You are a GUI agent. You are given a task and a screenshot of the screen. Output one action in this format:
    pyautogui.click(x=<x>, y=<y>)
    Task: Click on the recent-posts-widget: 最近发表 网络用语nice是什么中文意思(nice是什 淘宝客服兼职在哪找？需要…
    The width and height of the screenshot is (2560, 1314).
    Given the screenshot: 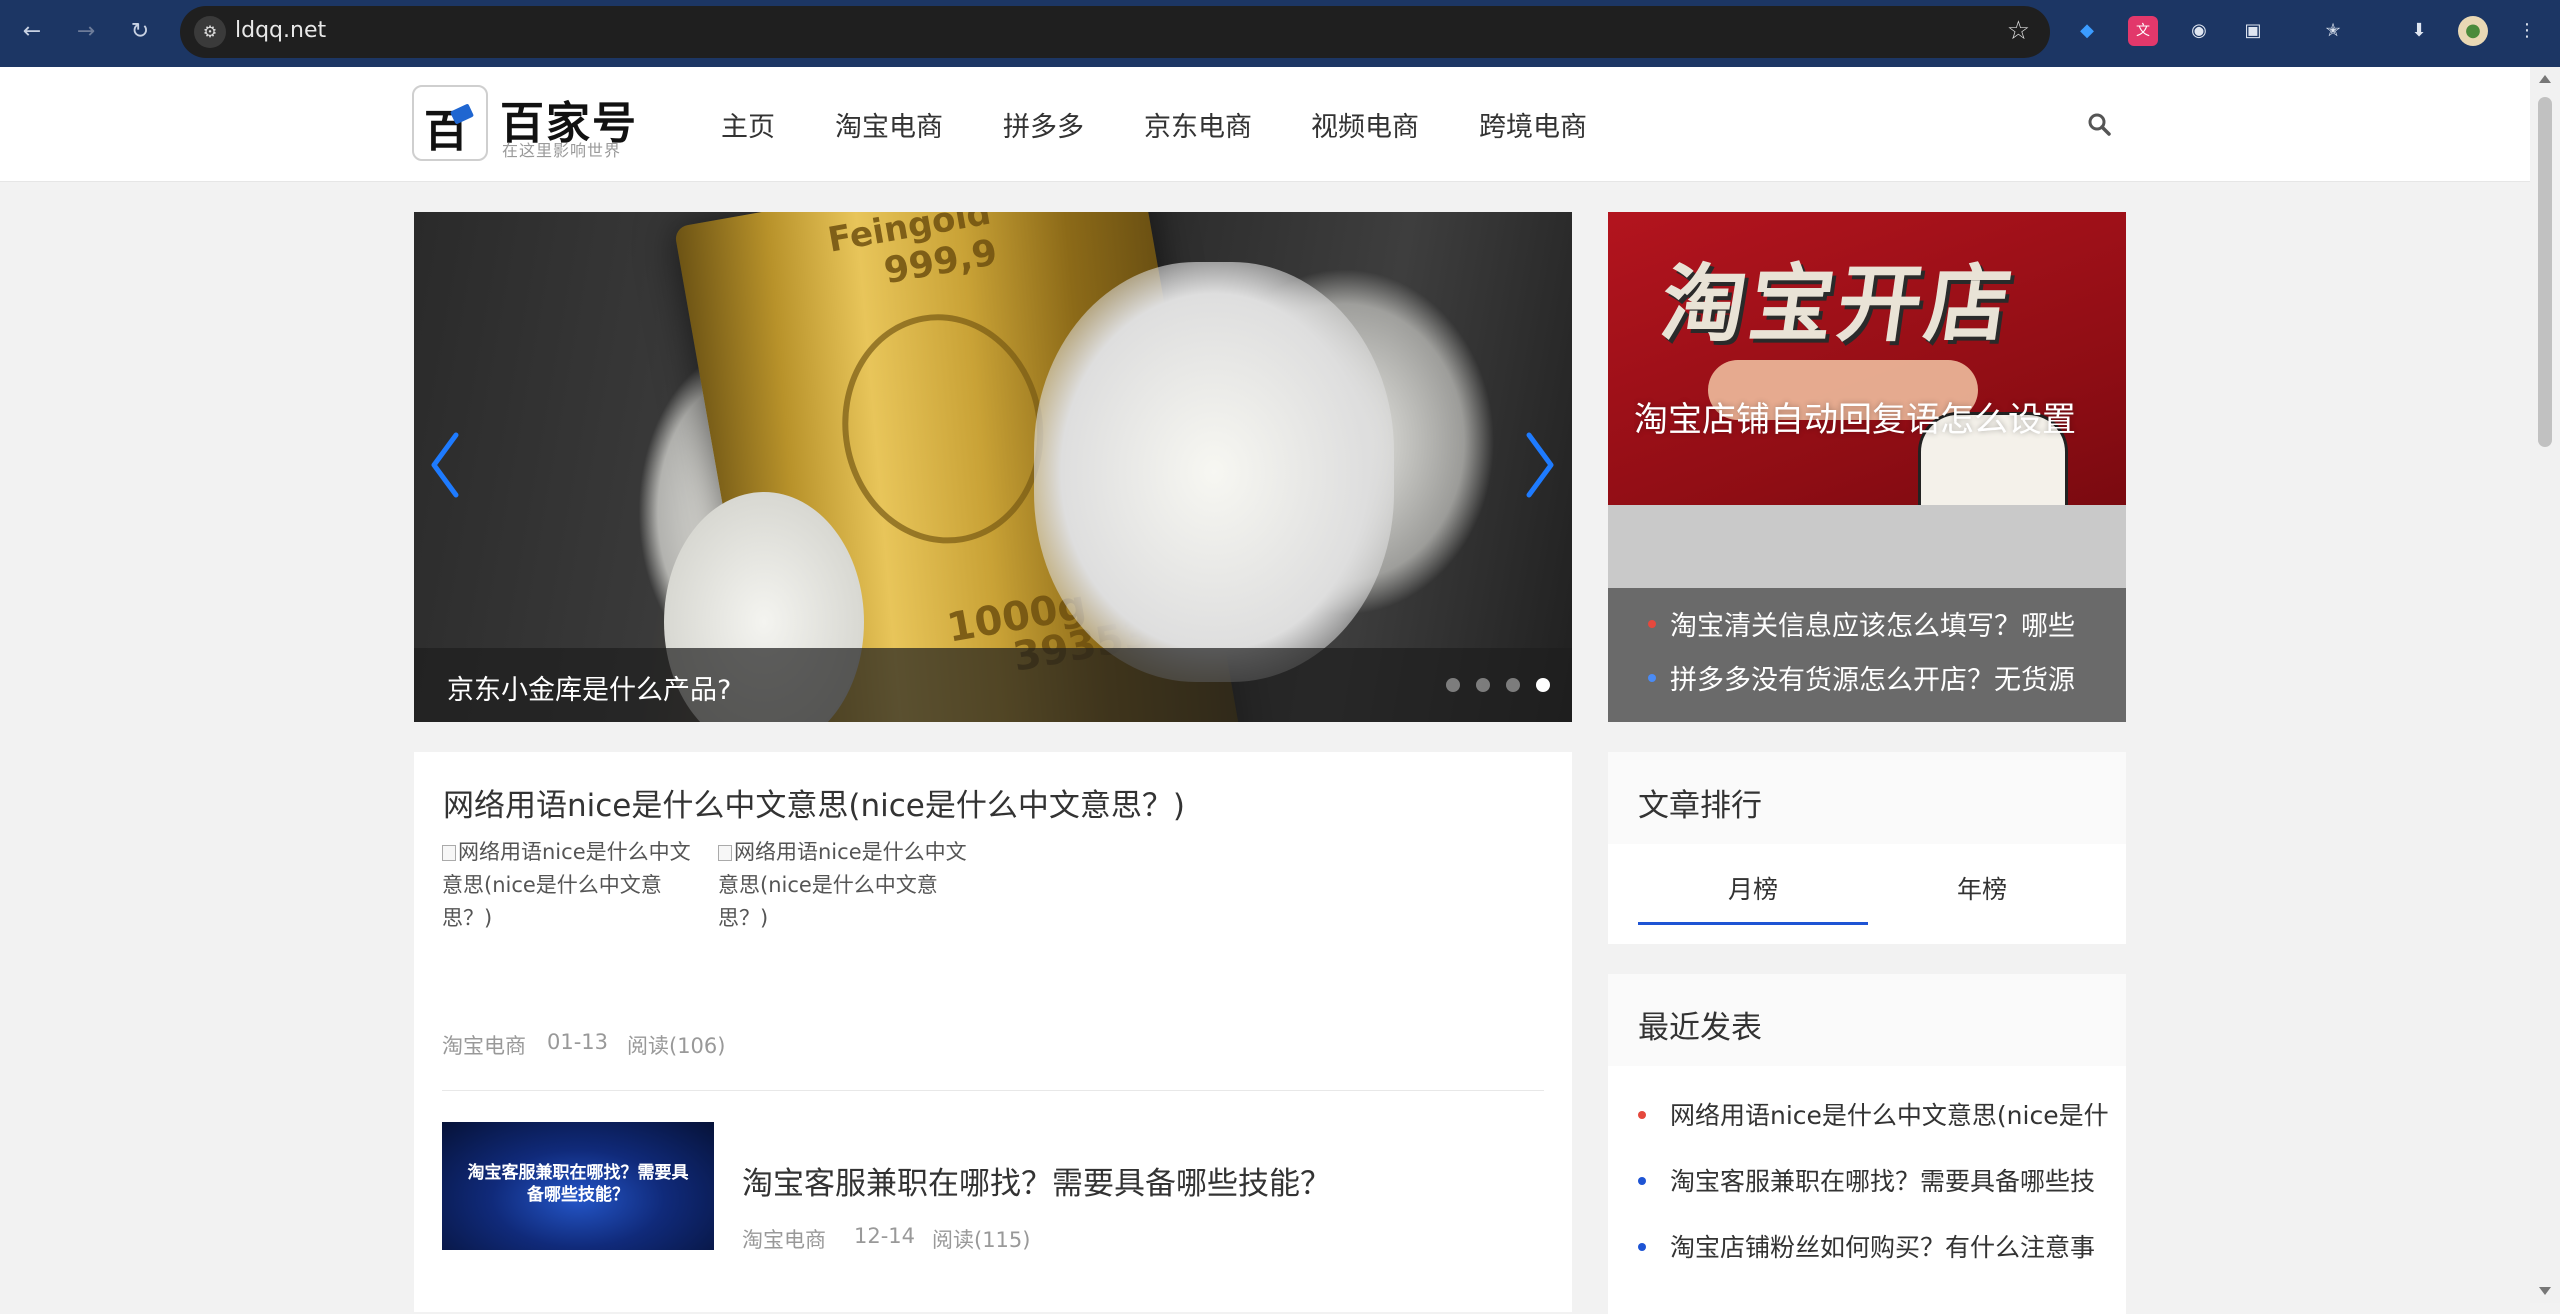 What is the action you would take?
    pyautogui.click(x=1867, y=1144)
    